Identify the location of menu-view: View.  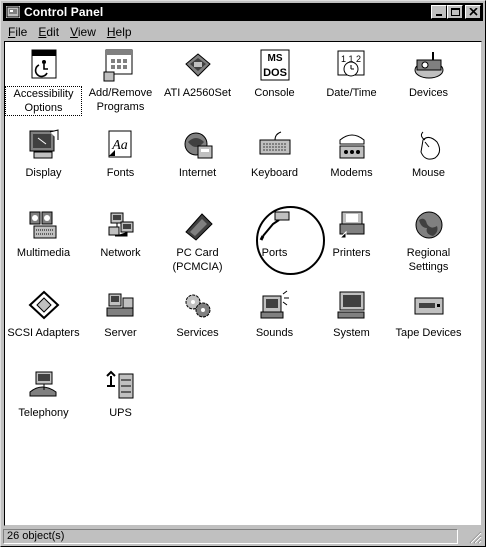
(83, 32).